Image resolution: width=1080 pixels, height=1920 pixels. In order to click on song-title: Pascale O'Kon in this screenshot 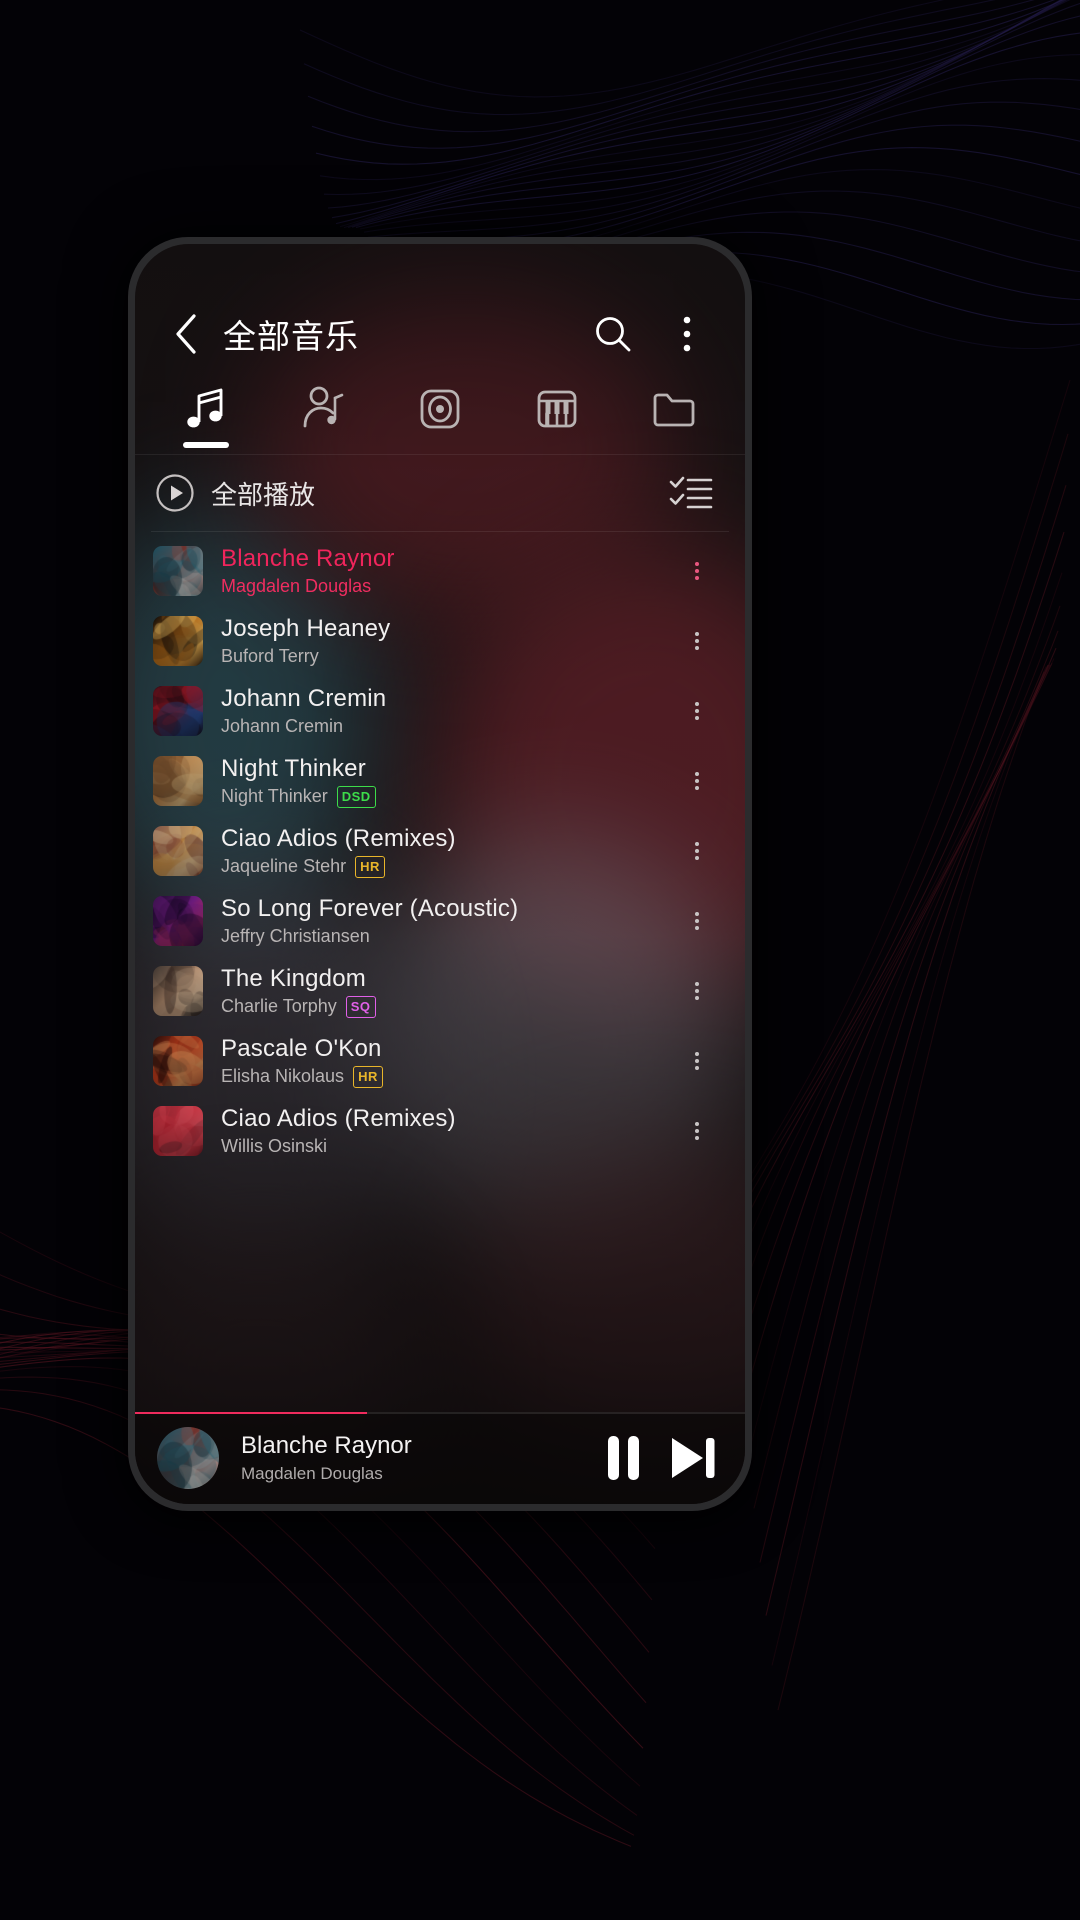, I will do `click(301, 1048)`.